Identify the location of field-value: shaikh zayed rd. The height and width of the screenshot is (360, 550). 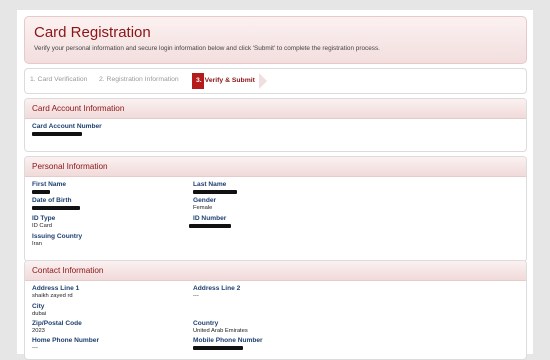
(52, 296).